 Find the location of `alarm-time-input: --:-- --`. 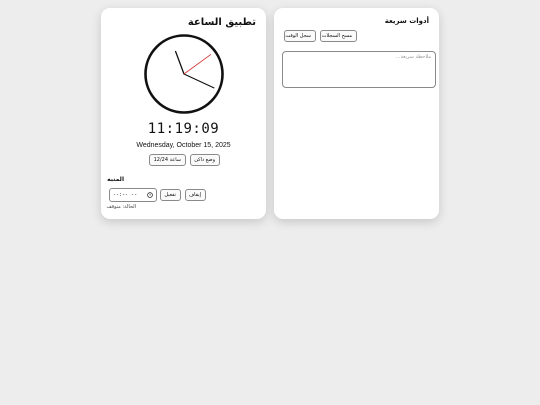

alarm-time-input: --:-- -- is located at coordinates (133, 195).